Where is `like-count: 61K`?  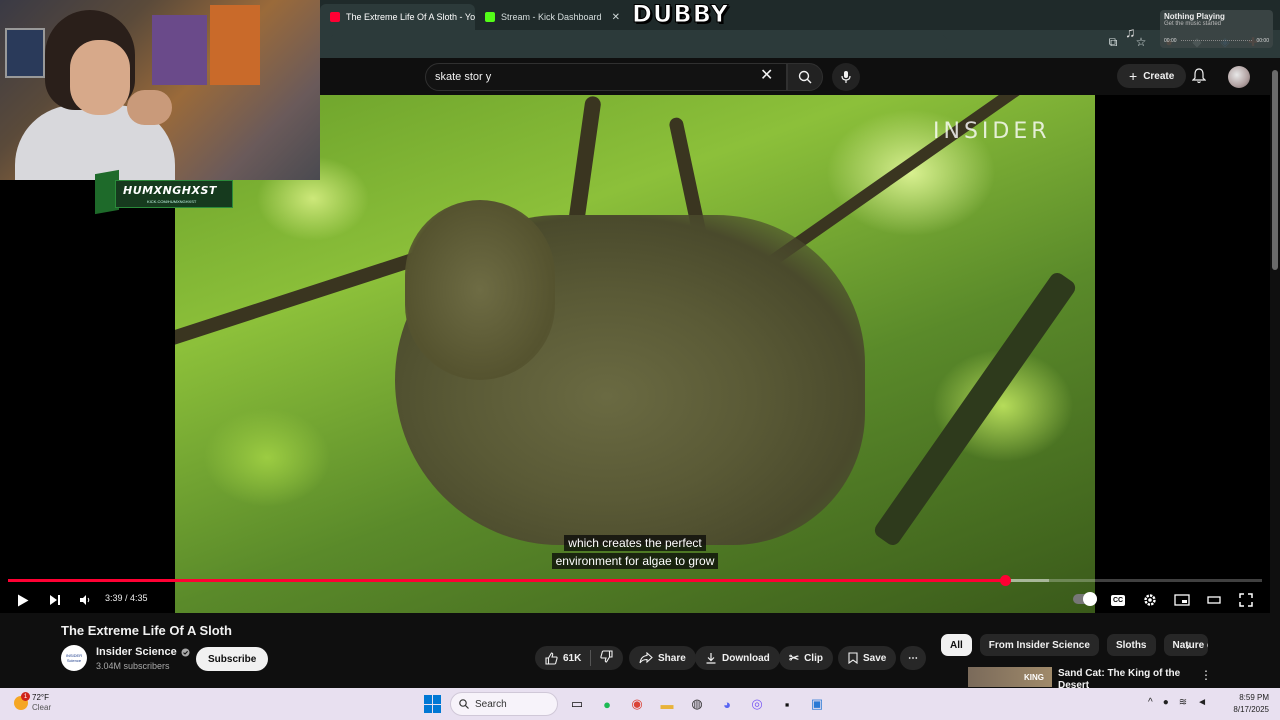 like-count: 61K is located at coordinates (572, 658).